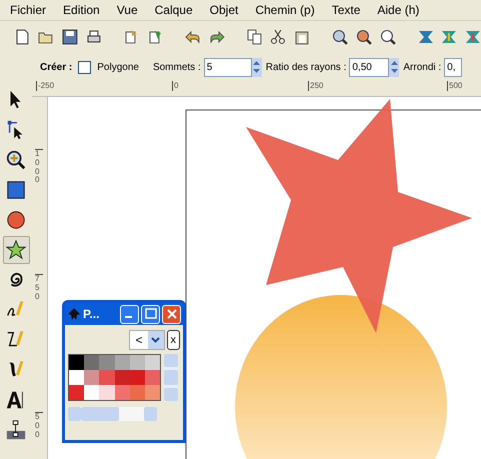 The height and width of the screenshot is (459, 481). What do you see at coordinates (453, 67) in the screenshot?
I see `input-field: 0,` at bounding box center [453, 67].